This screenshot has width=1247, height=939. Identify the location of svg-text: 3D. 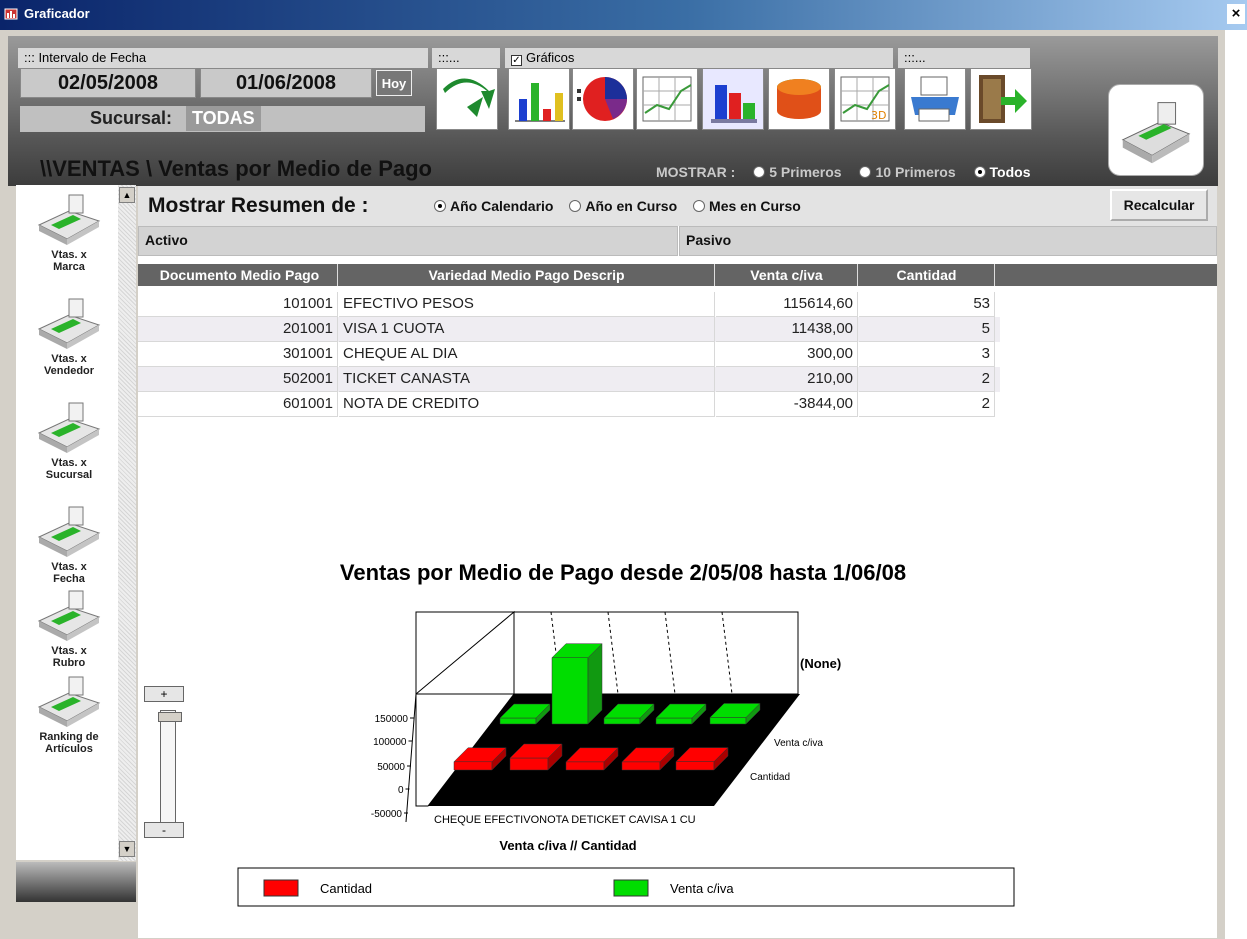
(878, 115).